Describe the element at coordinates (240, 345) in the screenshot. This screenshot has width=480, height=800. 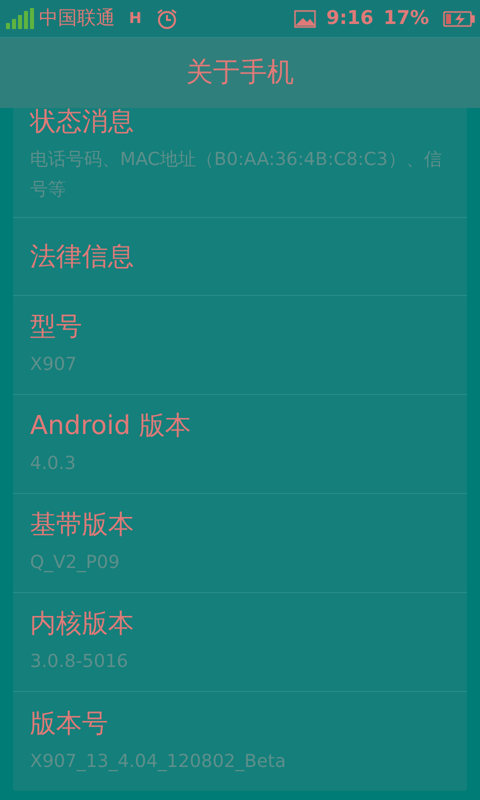
I see `settings-item: 型号 X907` at that location.